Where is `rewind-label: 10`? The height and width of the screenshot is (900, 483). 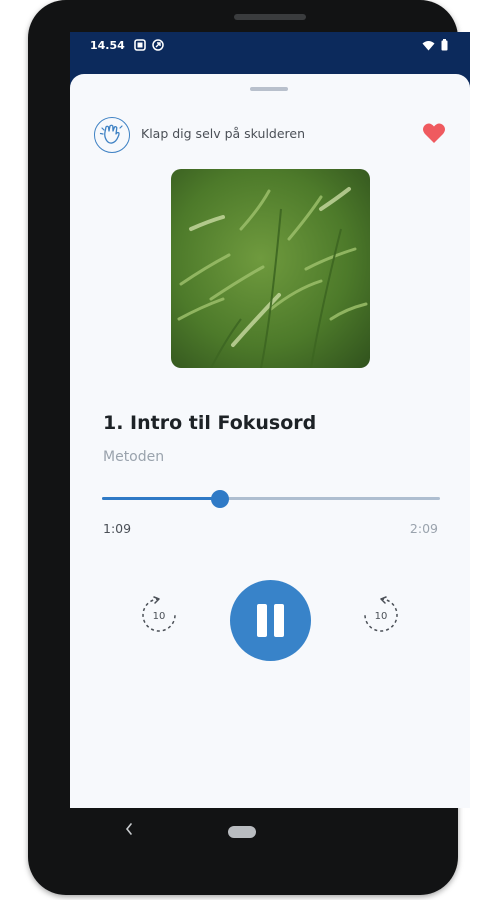 rewind-label: 10 is located at coordinates (159, 616).